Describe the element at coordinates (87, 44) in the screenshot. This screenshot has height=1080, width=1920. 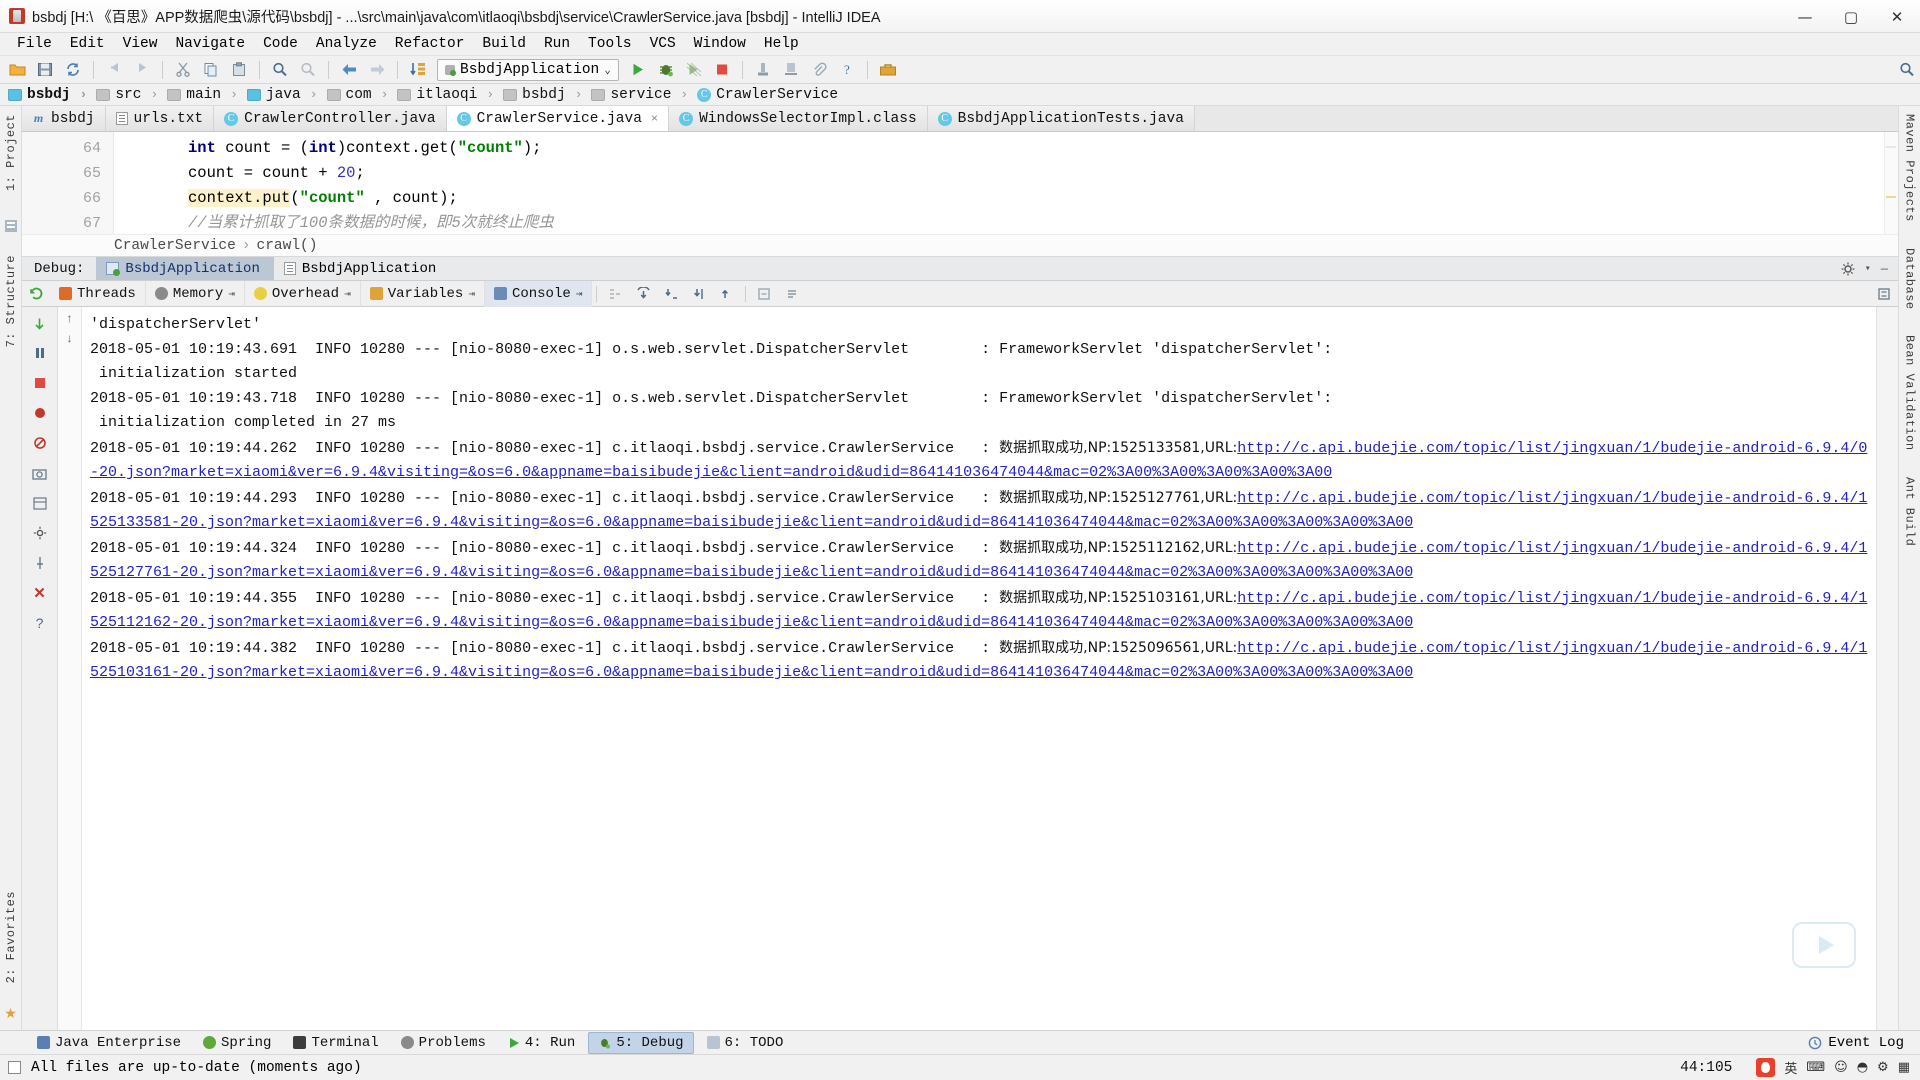
I see `menu-edit: Edit` at that location.